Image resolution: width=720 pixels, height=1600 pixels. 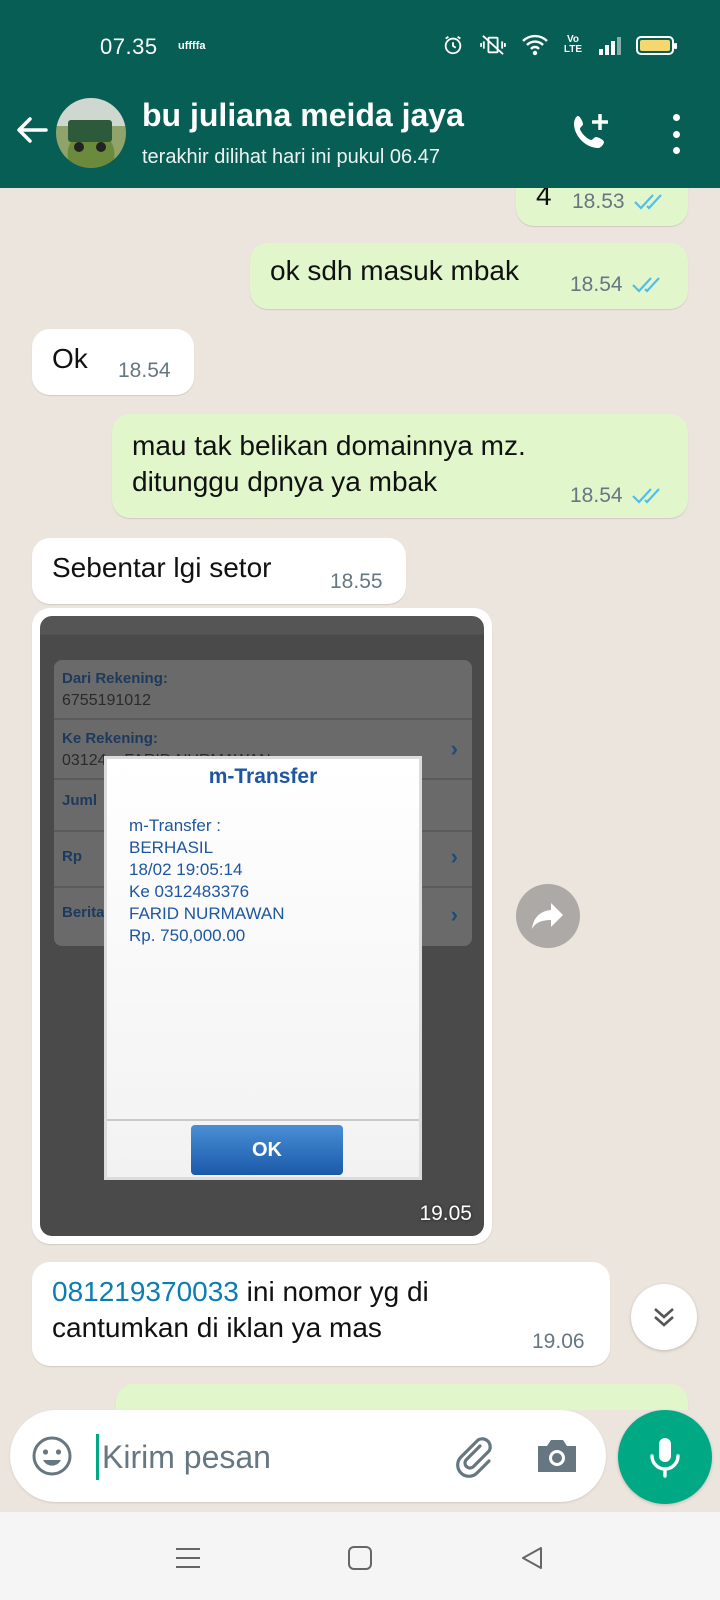 I want to click on message-text: ok sdh masuk mbak, so click(x=394, y=270).